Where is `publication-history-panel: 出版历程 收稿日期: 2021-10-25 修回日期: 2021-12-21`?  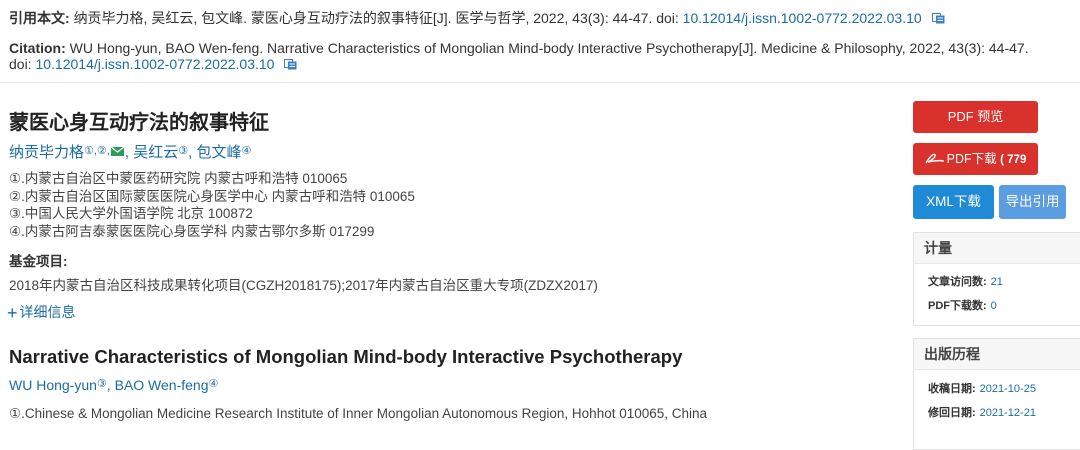
publication-history-panel: 出版历程 收稿日期: 2021-10-25 修回日期: 2021-12-21 is located at coordinates (996, 394).